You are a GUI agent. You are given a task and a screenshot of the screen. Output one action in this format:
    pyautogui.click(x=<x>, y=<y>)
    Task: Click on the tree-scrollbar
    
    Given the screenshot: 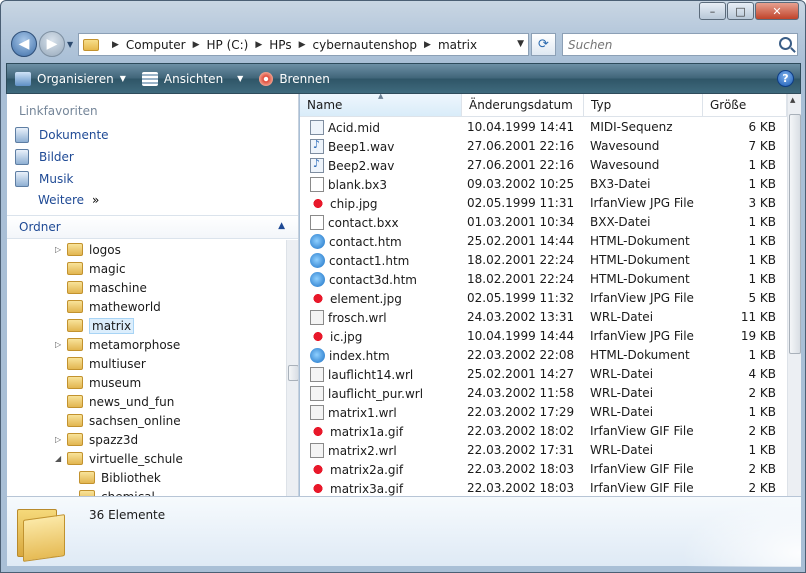 What is the action you would take?
    pyautogui.click(x=292, y=368)
    